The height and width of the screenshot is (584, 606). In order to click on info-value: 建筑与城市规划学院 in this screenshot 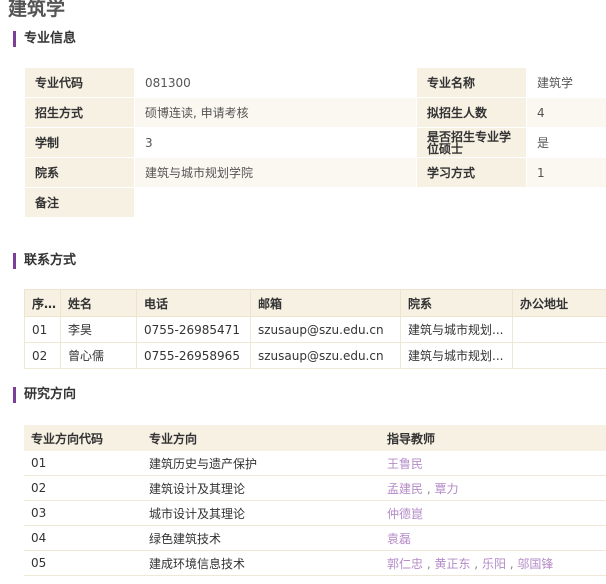, I will do `click(275, 172)`.